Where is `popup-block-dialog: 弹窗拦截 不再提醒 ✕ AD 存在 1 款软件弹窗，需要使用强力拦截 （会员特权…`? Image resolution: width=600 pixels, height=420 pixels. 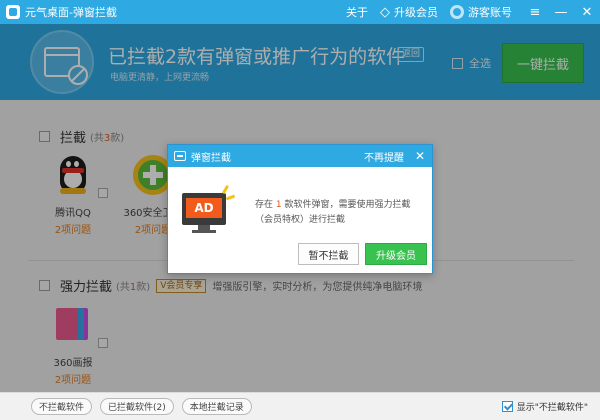 popup-block-dialog: 弹窗拦截 不再提醒 ✕ AD 存在 1 款软件弹窗，需要使用强力拦截 （会员特权… is located at coordinates (300, 209).